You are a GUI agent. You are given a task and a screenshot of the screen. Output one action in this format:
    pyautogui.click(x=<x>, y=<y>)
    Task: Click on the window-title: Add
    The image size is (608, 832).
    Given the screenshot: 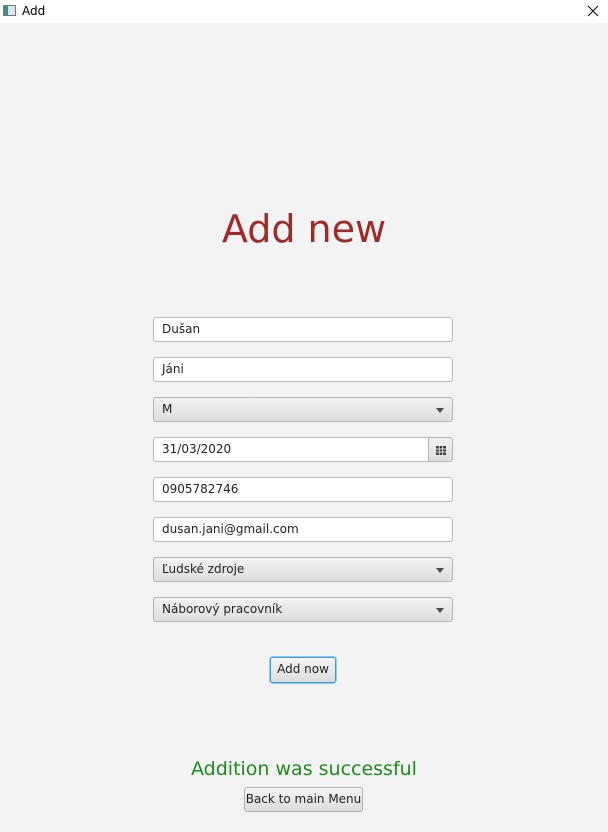 What is the action you would take?
    pyautogui.click(x=34, y=11)
    